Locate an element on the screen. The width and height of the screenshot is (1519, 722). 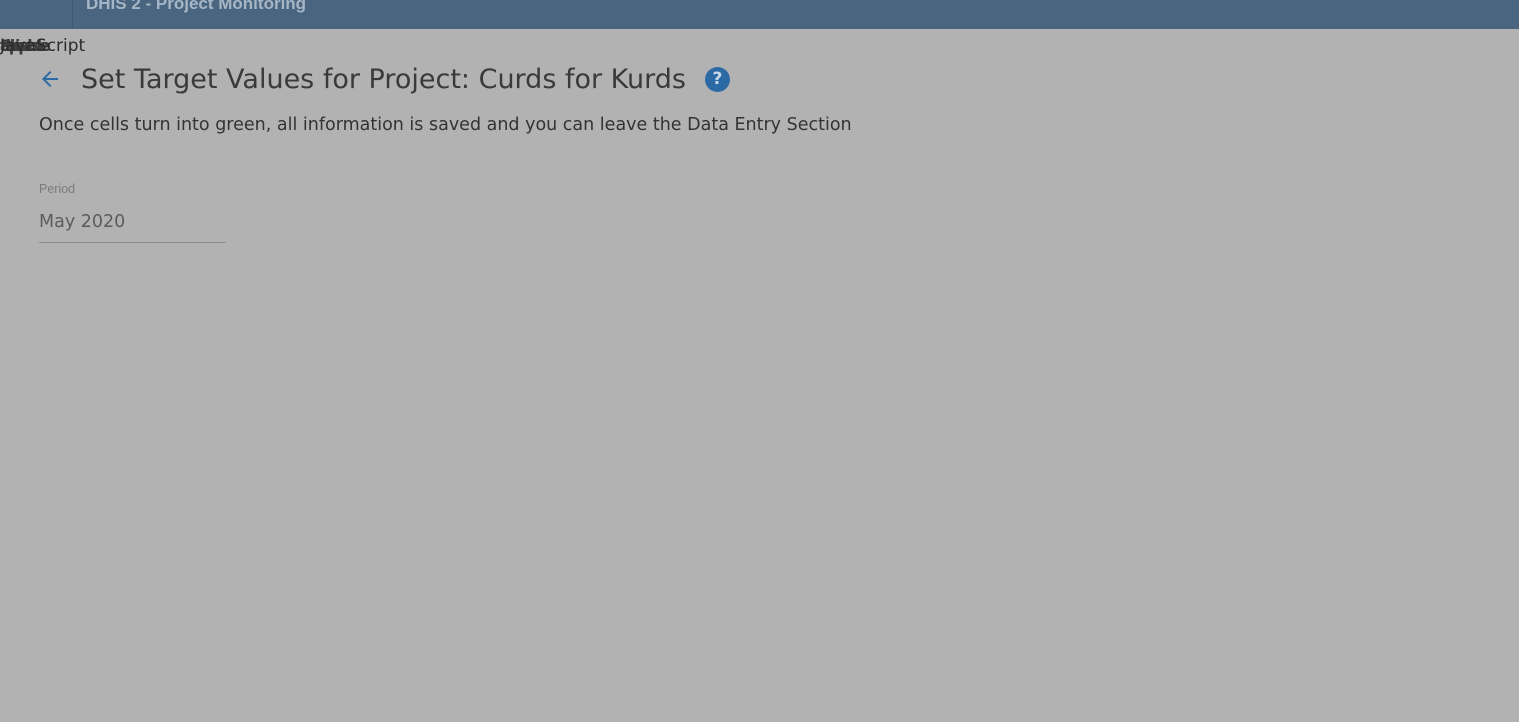
period-value: May 2020 is located at coordinates (82, 222).